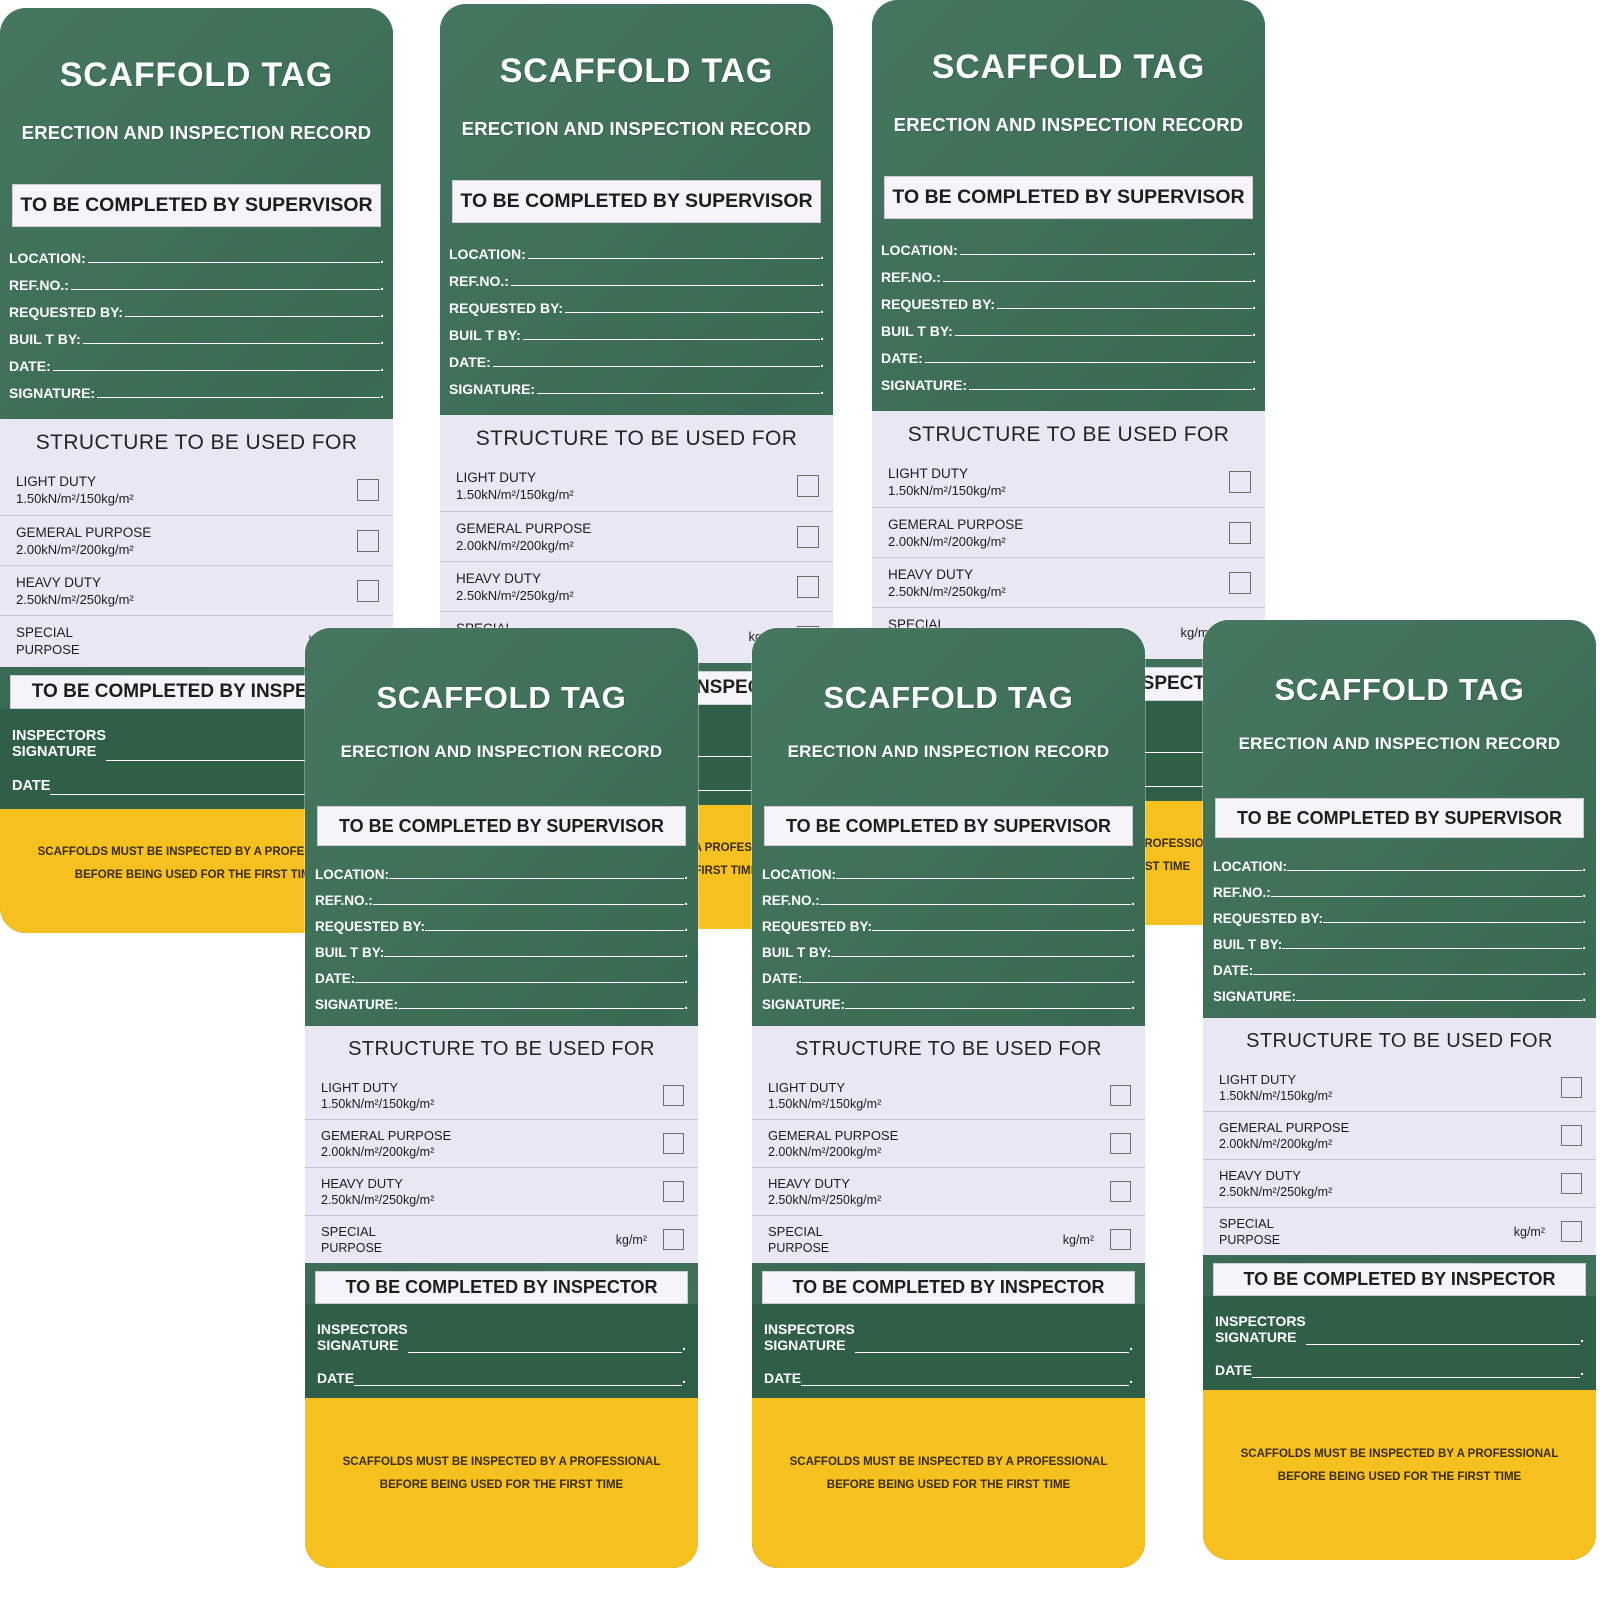 This screenshot has width=1600, height=1600. I want to click on supervisor-banner: TO BE COMPLETED BY SUPERVISOR, so click(501, 826).